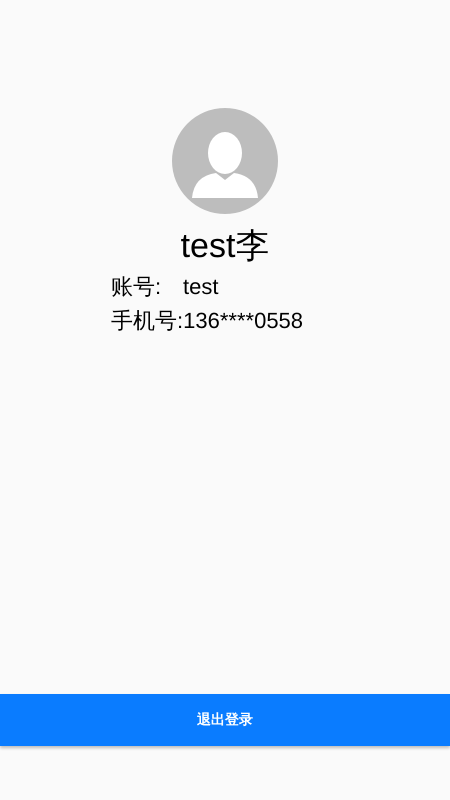 The image size is (450, 800). Describe the element at coordinates (147, 320) in the screenshot. I see `field-label: 手机号:` at that location.